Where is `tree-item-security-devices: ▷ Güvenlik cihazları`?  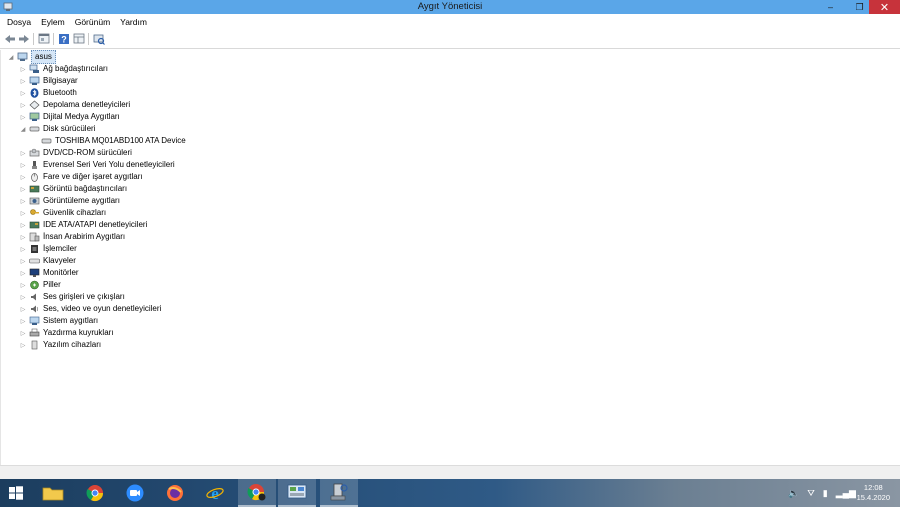 tree-item-security-devices: ▷ Güvenlik cihazları is located at coordinates (62, 213).